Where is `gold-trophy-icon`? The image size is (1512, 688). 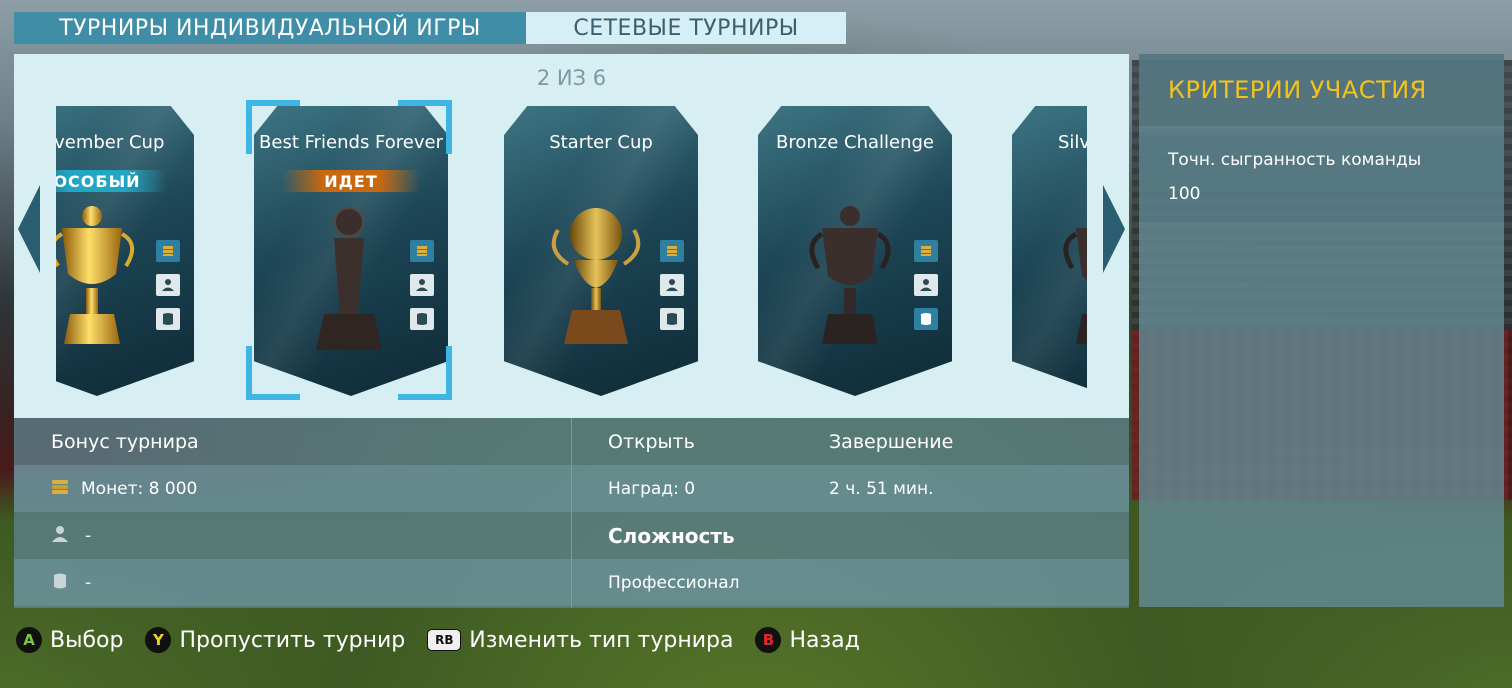
gold-trophy-icon is located at coordinates (95, 275).